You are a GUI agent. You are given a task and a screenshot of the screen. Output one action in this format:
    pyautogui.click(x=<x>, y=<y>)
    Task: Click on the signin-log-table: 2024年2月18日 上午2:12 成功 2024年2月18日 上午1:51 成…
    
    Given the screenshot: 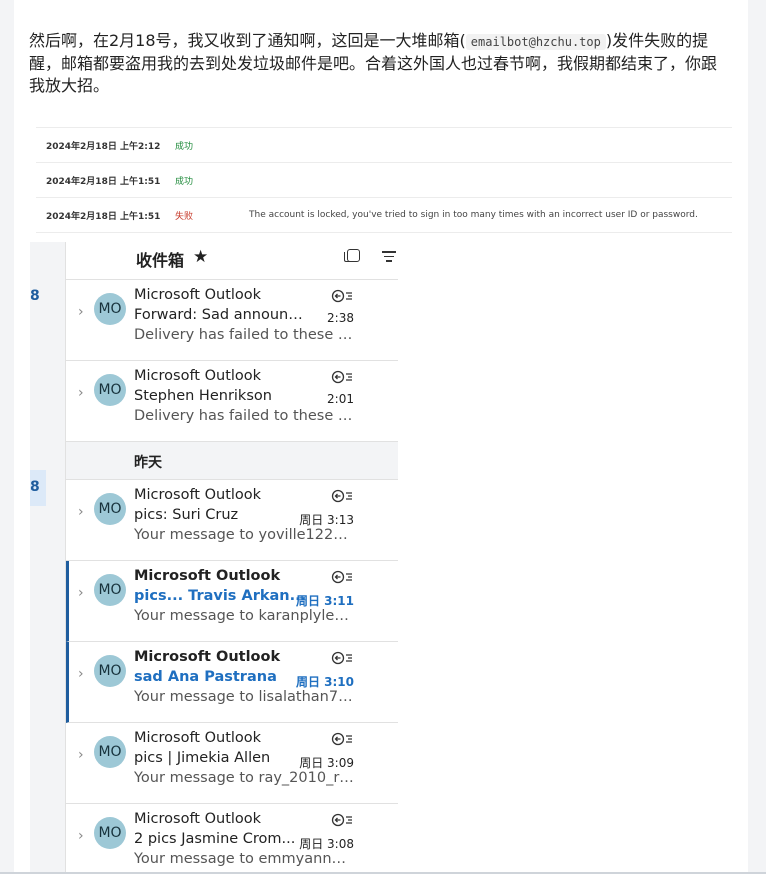 What is the action you would take?
    pyautogui.click(x=384, y=180)
    